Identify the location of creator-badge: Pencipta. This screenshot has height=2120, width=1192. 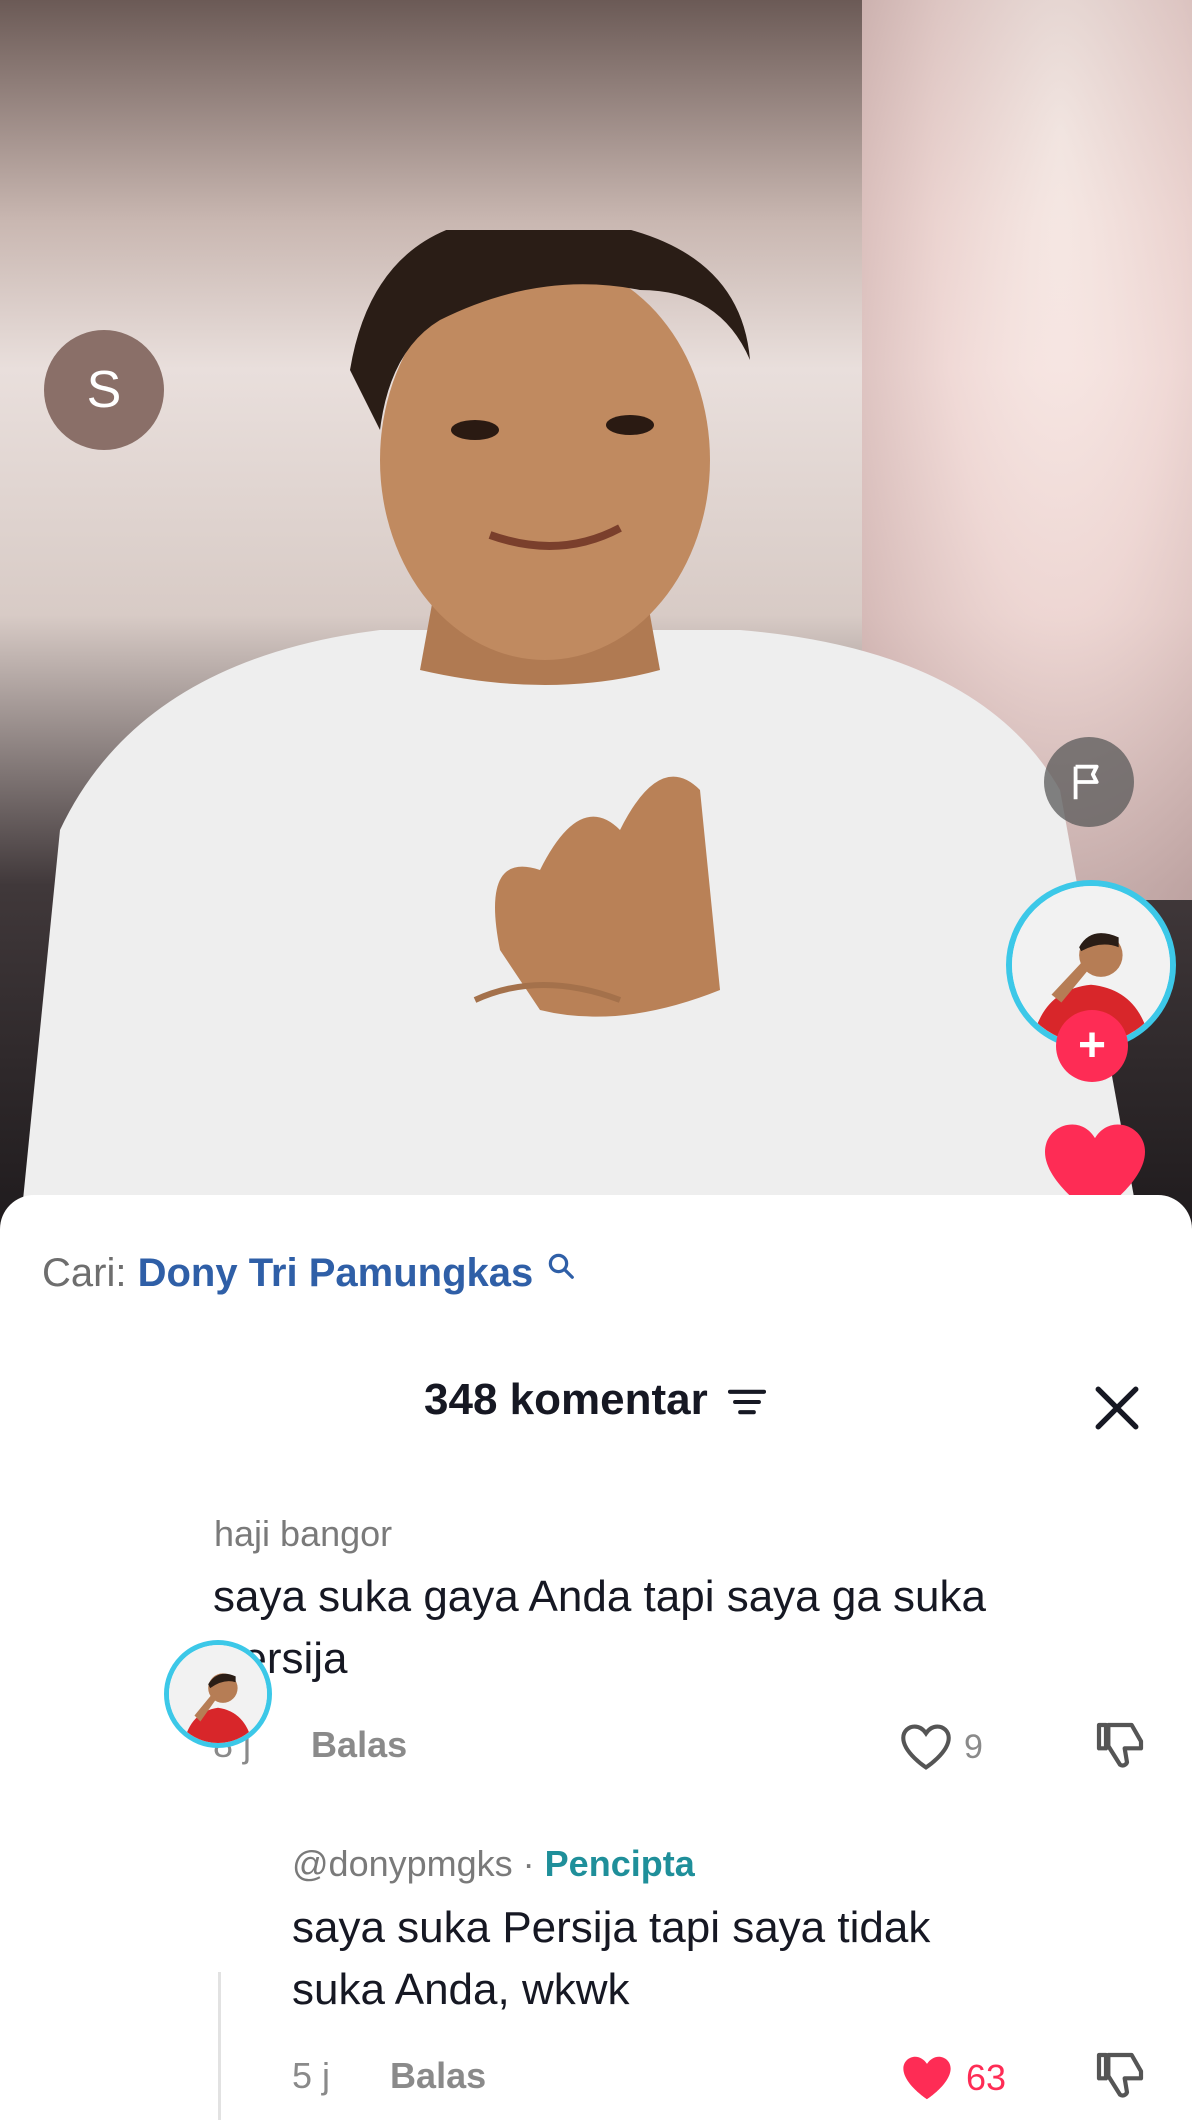
(619, 1863).